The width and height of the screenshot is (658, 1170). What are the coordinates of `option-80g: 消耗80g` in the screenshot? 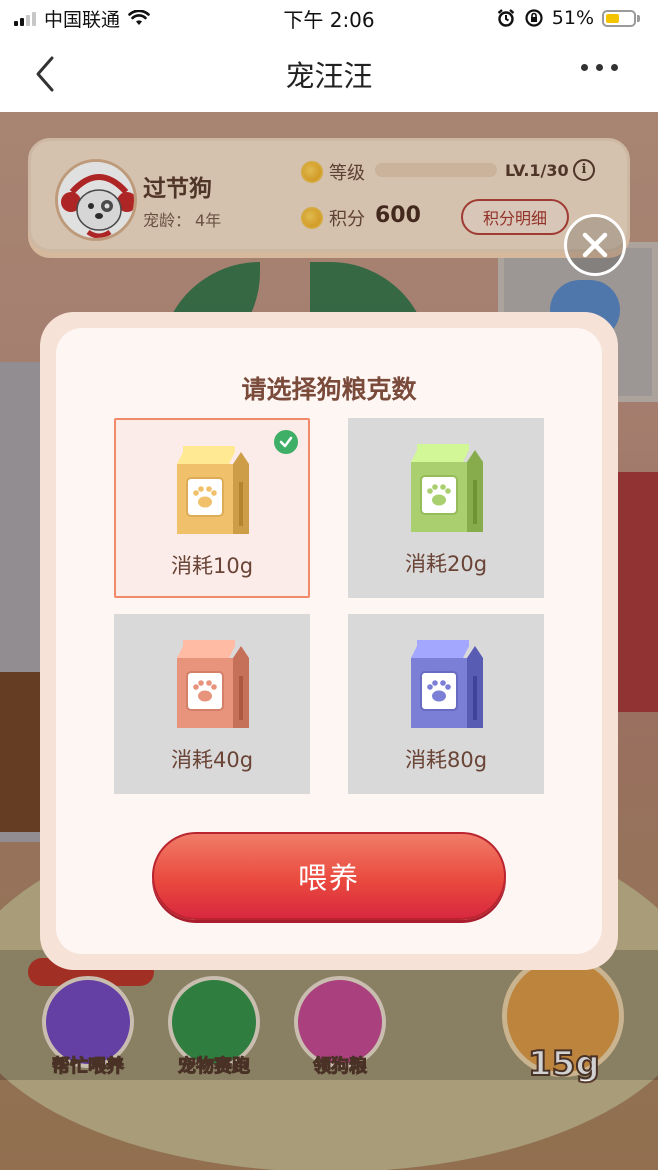 It's located at (446, 704).